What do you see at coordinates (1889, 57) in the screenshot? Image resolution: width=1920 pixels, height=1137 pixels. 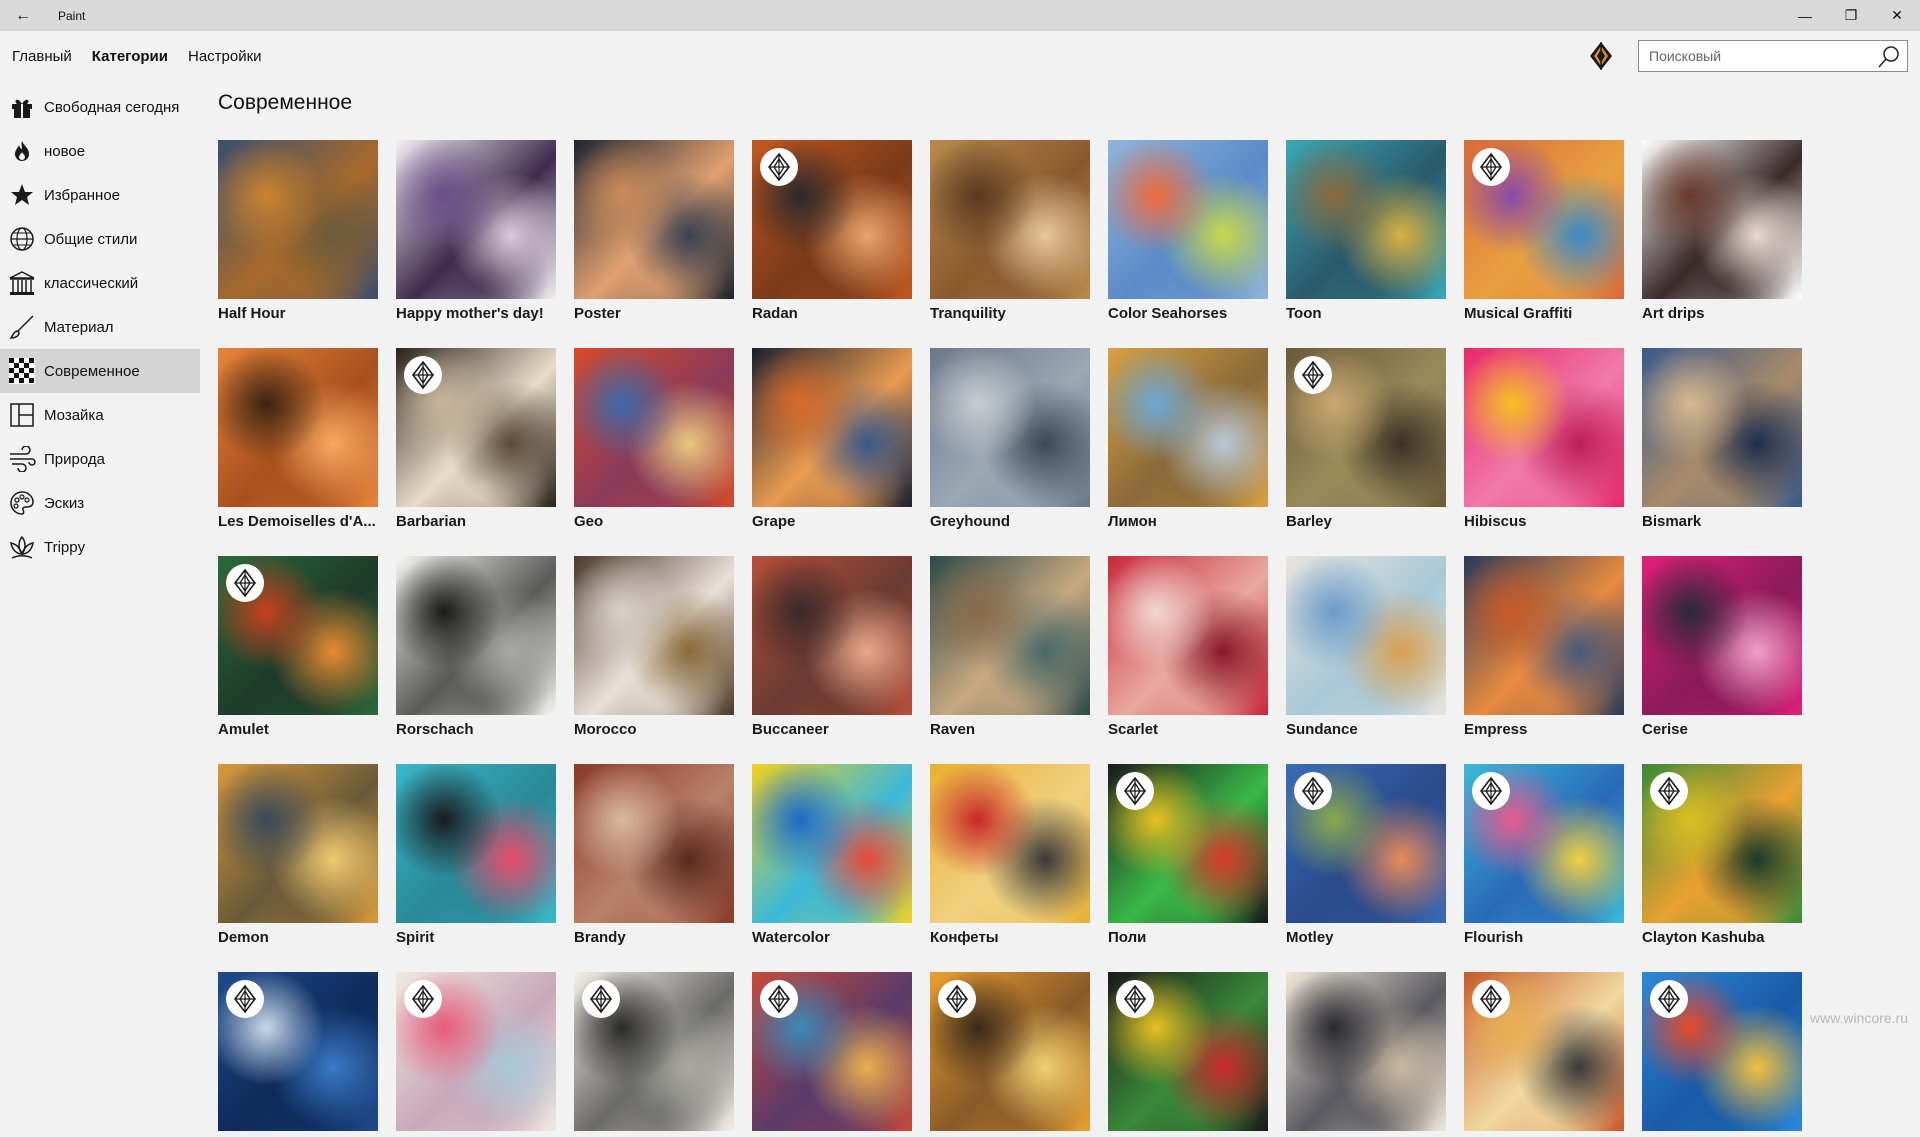 I see `search-icon` at bounding box center [1889, 57].